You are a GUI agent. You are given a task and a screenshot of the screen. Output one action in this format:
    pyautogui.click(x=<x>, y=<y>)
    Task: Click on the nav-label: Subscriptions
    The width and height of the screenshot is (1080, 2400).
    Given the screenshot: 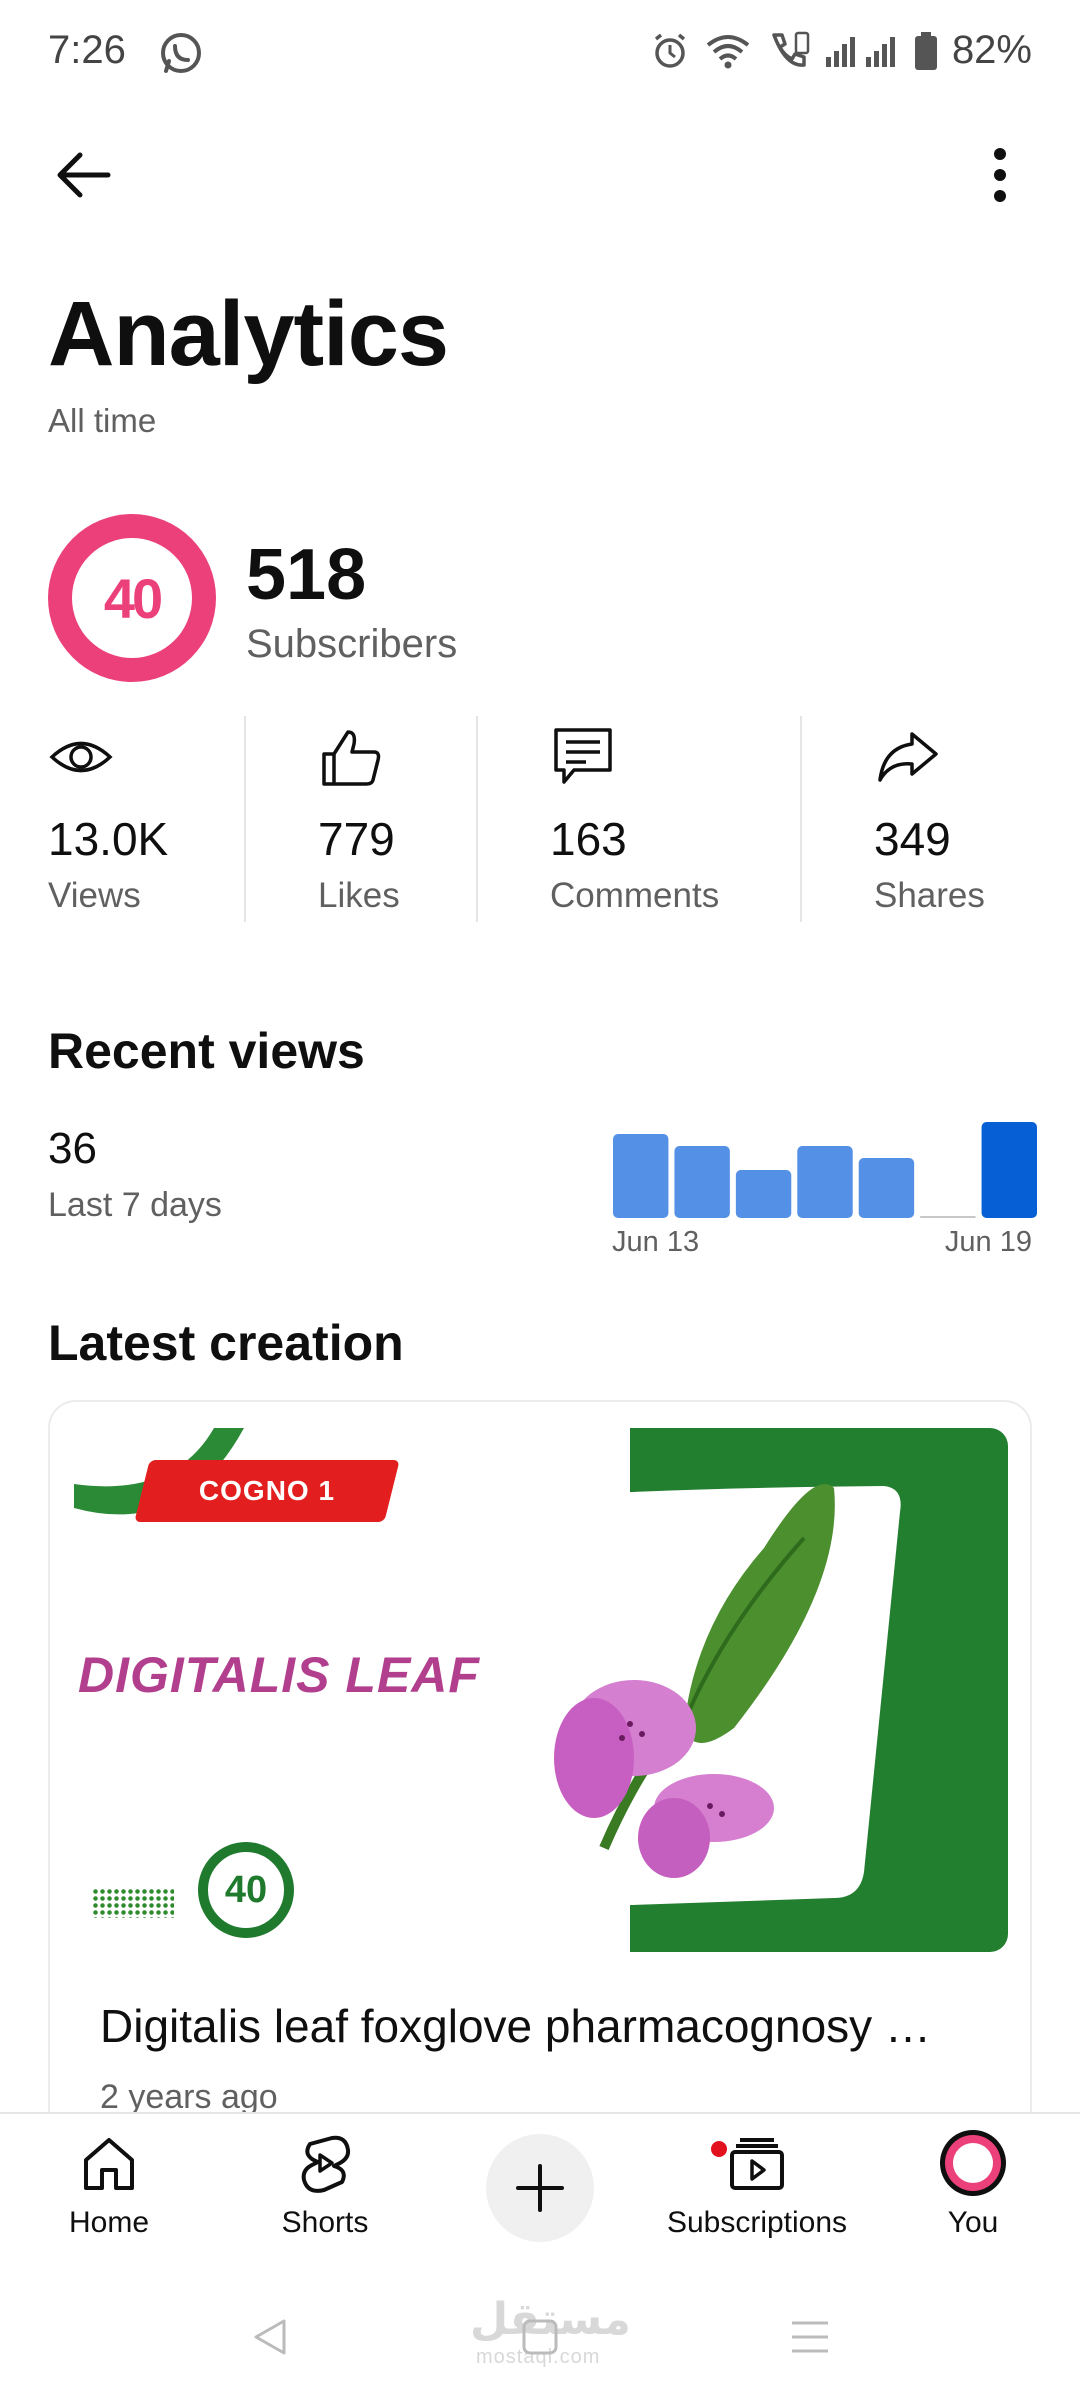 What is the action you would take?
    pyautogui.click(x=757, y=2222)
    